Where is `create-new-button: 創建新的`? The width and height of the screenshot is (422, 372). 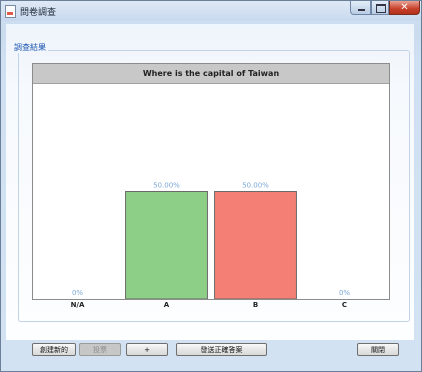 create-new-button: 創建新的 is located at coordinates (54, 349).